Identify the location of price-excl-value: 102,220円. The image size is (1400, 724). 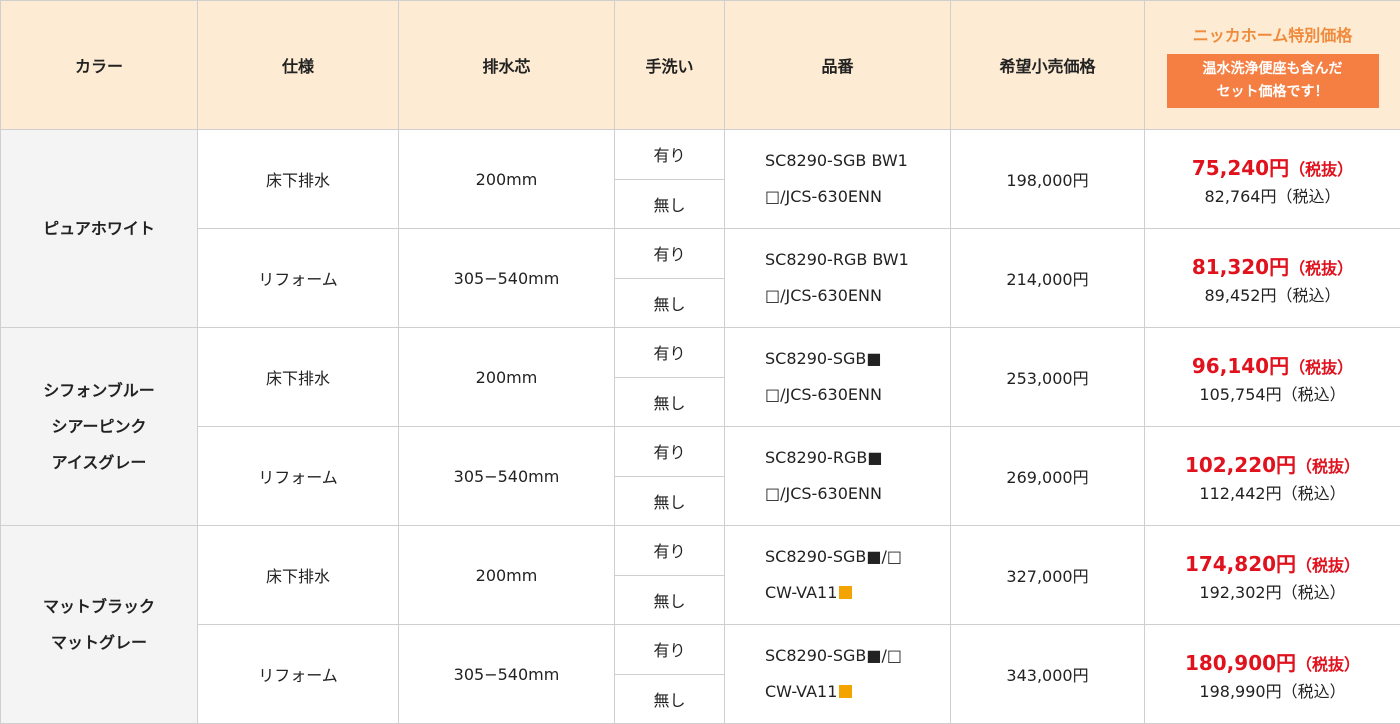
(1240, 464).